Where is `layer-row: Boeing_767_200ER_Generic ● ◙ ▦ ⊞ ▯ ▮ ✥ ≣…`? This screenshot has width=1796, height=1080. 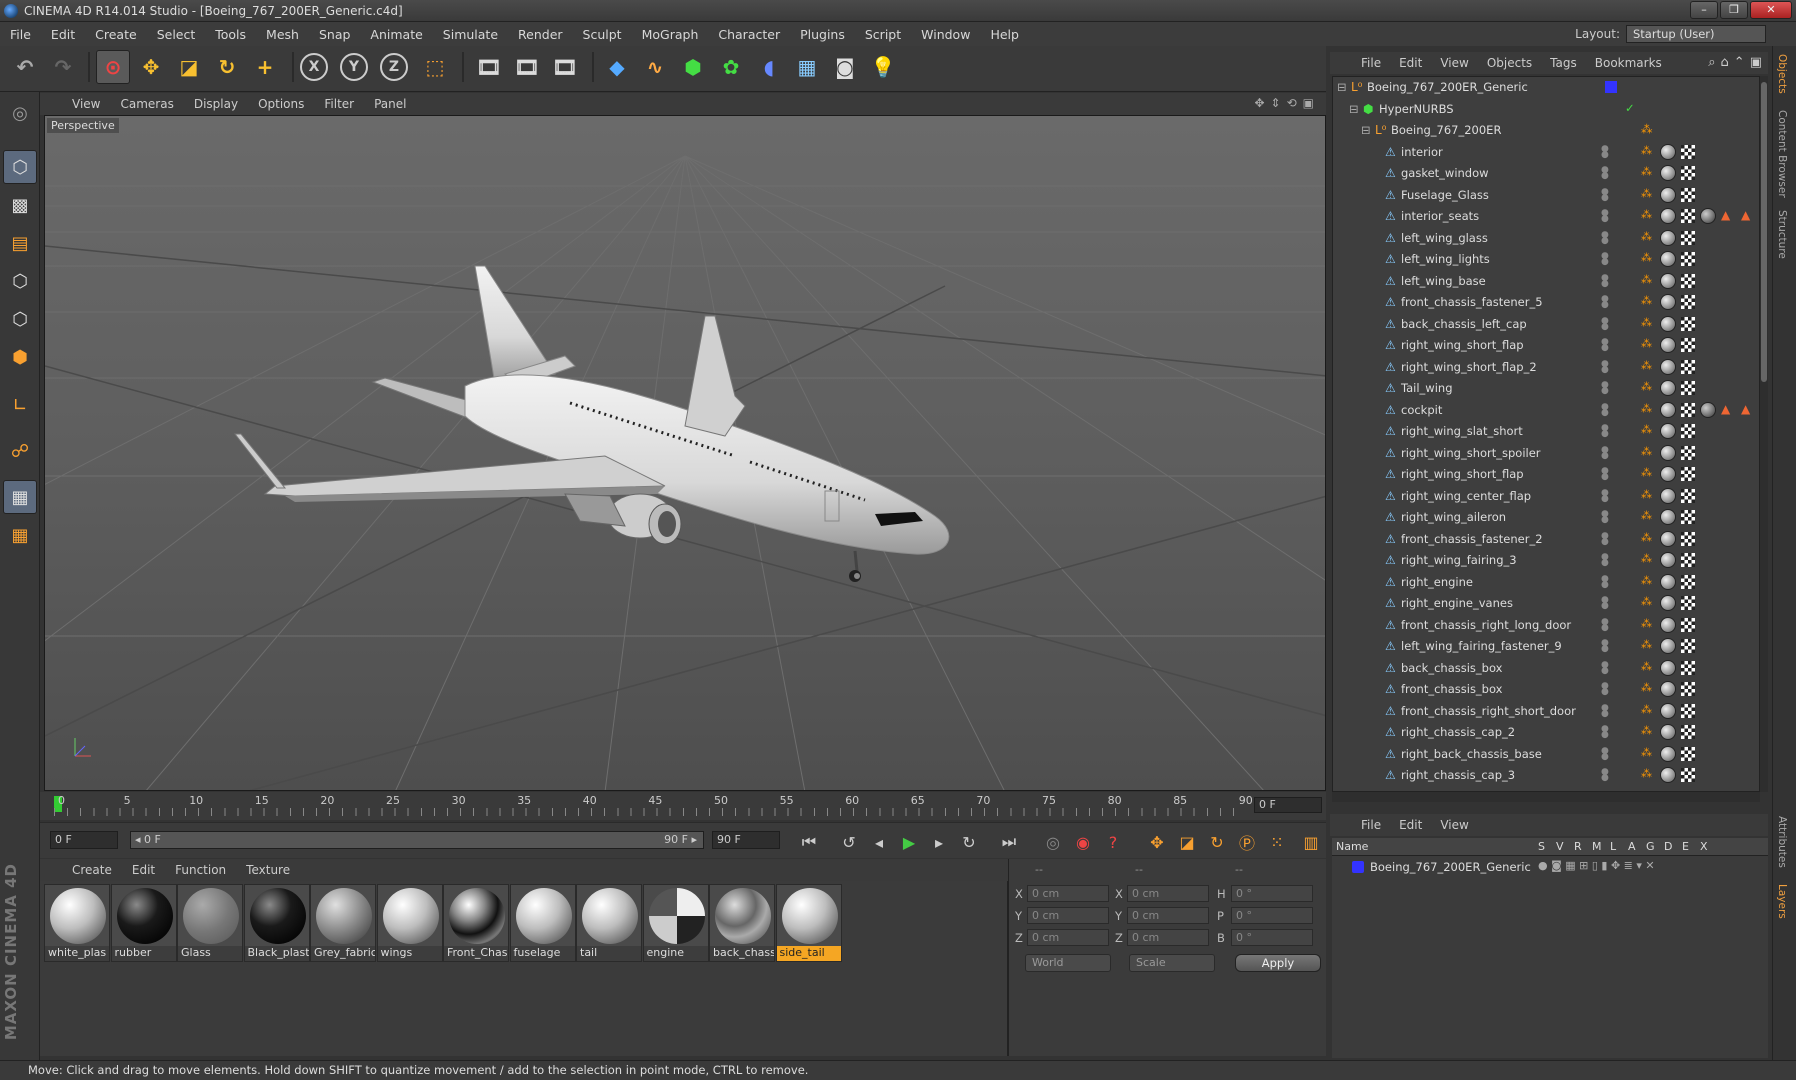
layer-row: Boeing_767_200ER_Generic ● ◙ ▦ ⊞ ▯ ▮ ✥ ≣… is located at coordinates (1550, 867).